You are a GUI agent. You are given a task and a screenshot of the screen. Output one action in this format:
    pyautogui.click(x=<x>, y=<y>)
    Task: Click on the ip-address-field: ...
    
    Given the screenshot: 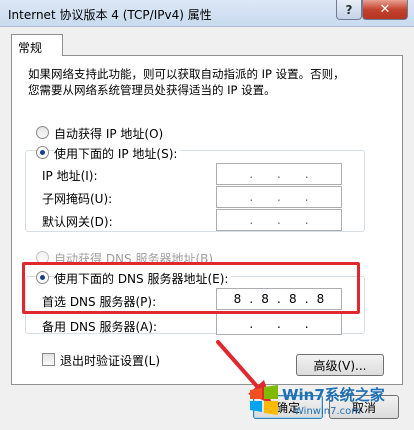 What is the action you would take?
    pyautogui.click(x=279, y=174)
    